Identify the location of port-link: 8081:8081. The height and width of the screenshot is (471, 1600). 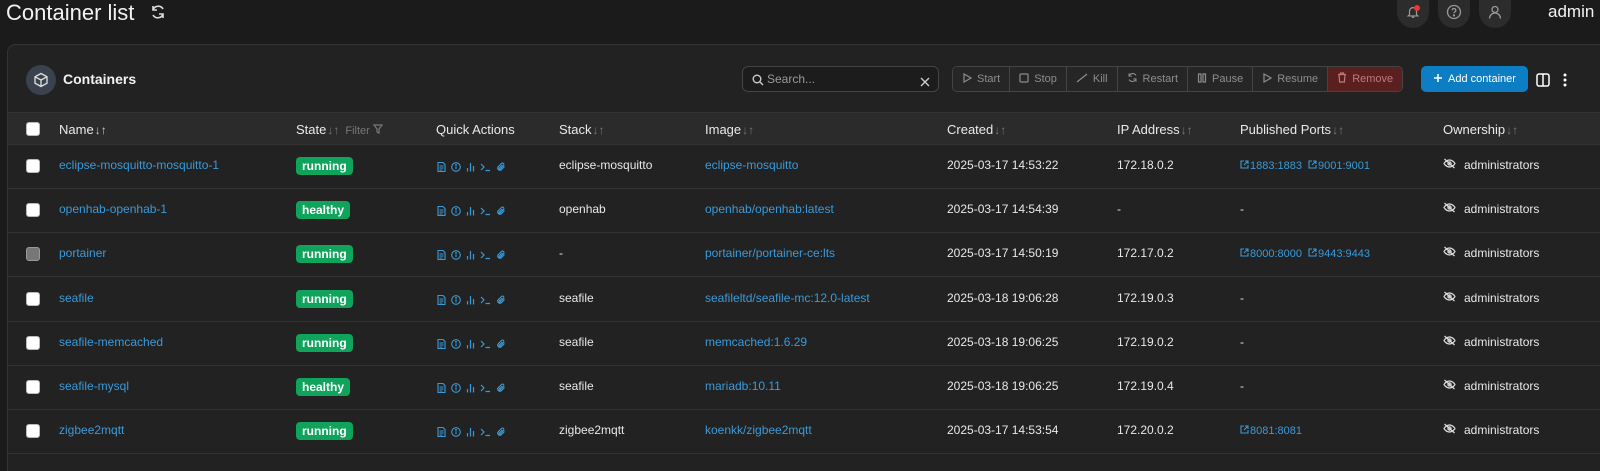
(1271, 431).